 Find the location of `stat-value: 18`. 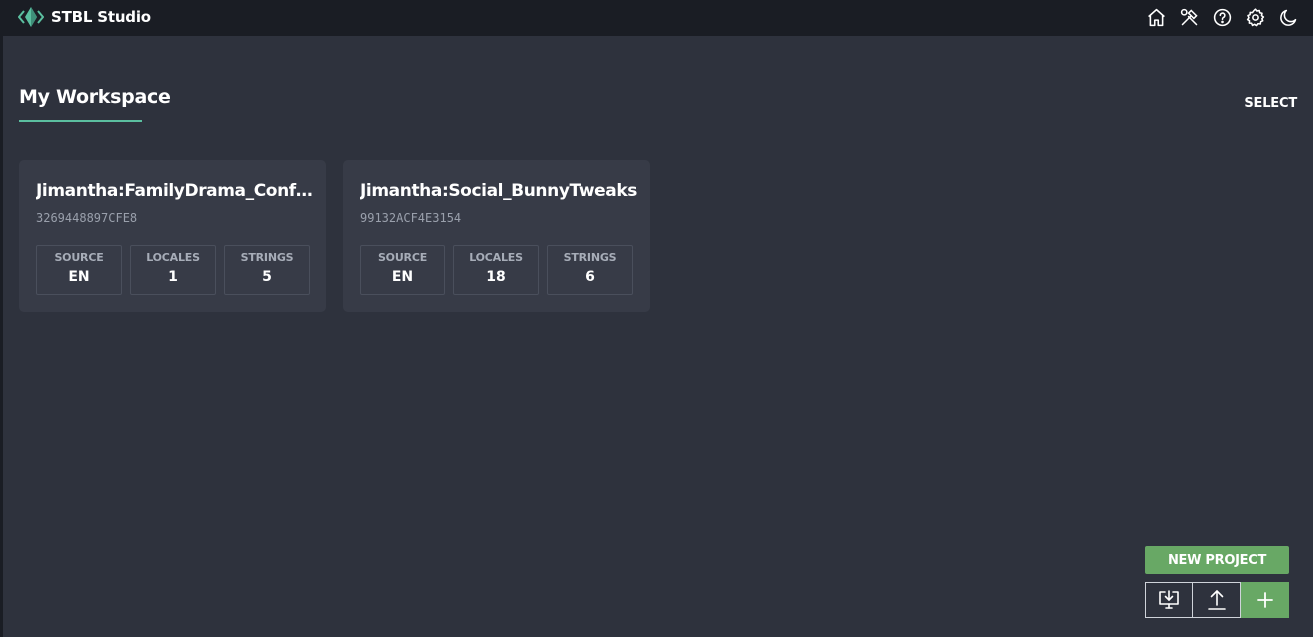

stat-value: 18 is located at coordinates (496, 277).